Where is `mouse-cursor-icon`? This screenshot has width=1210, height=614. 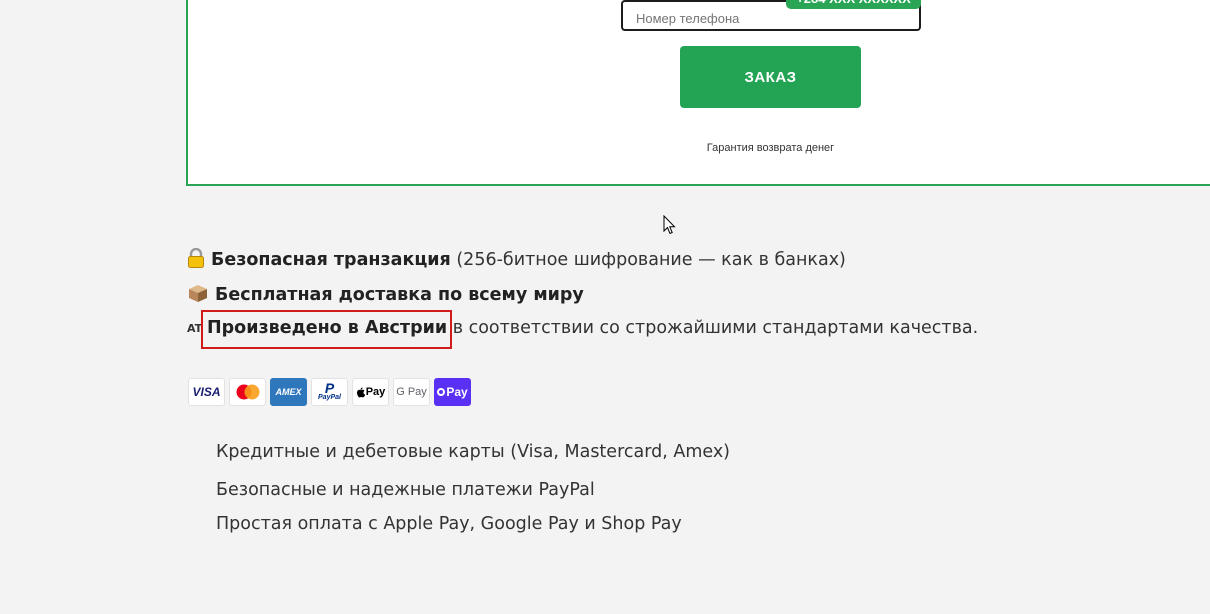 mouse-cursor-icon is located at coordinates (669, 225).